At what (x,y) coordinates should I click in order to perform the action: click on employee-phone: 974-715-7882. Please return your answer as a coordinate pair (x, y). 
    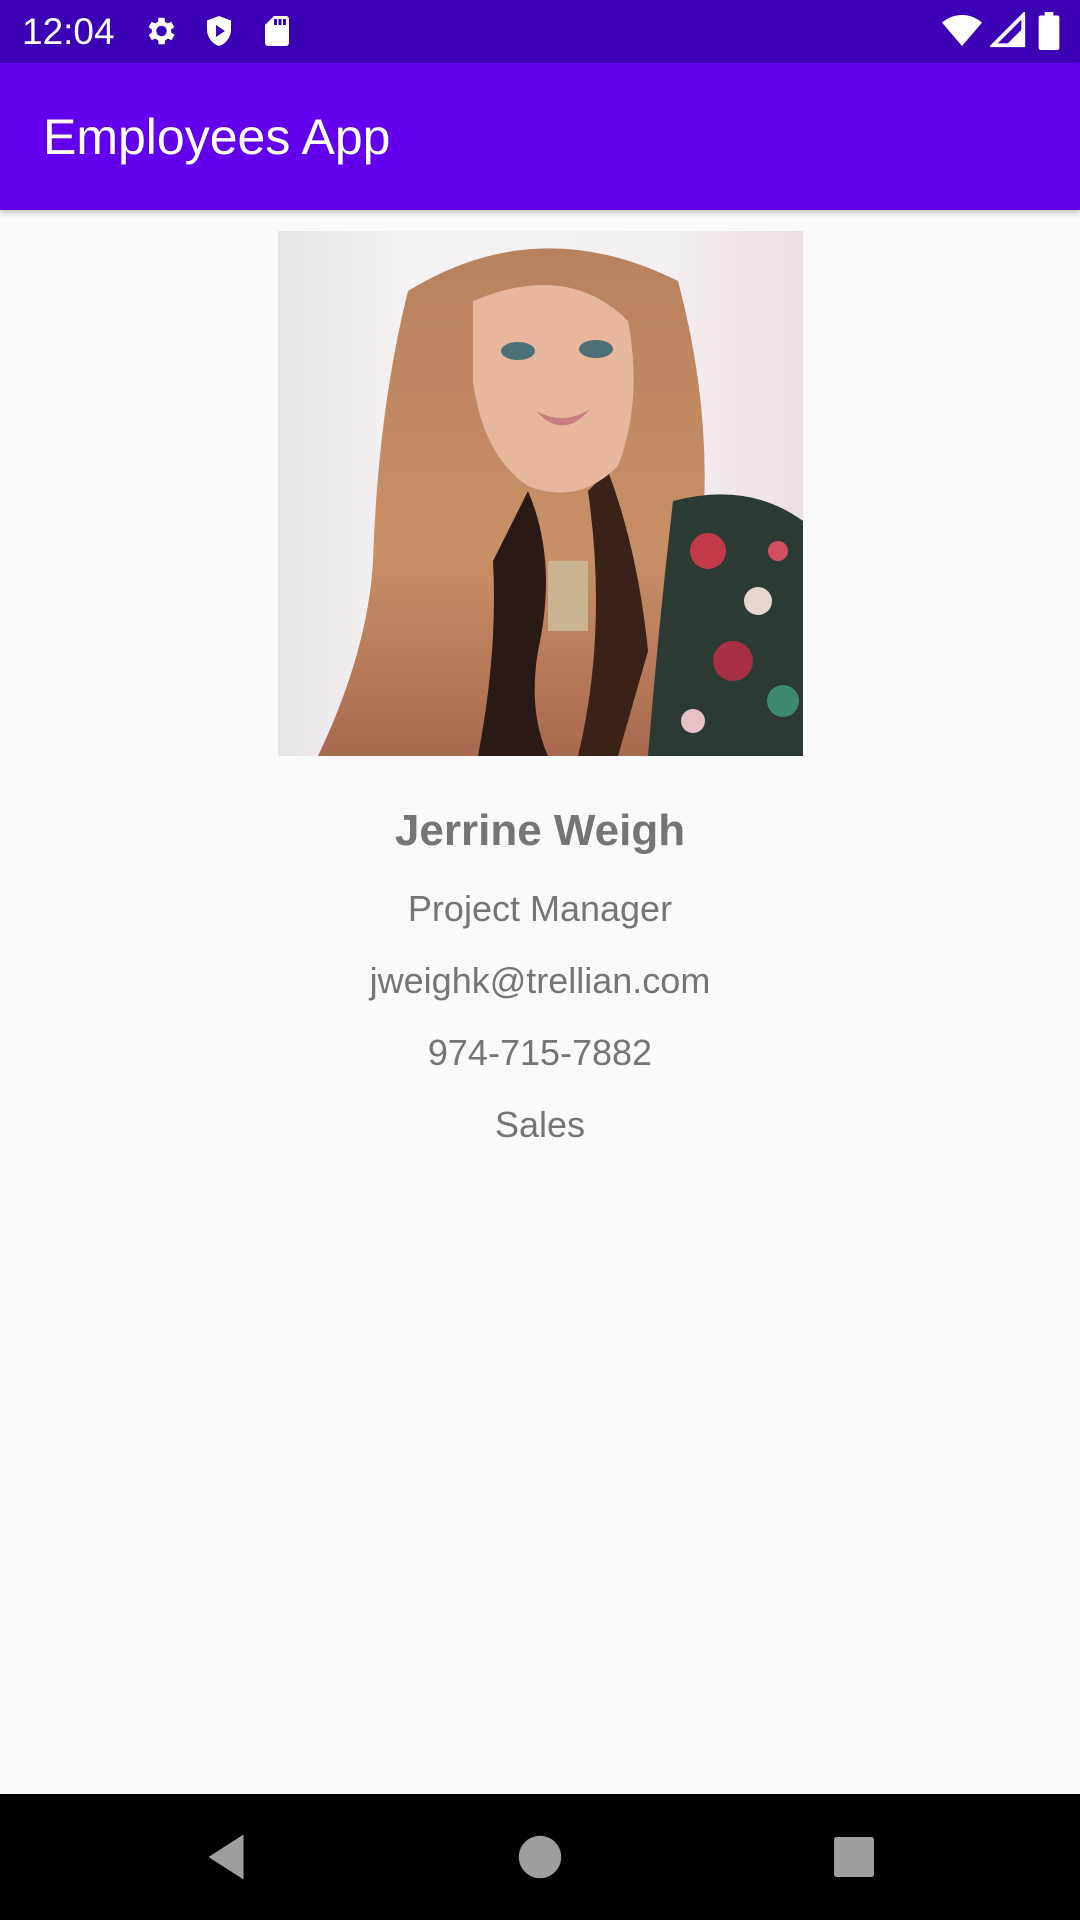
    Looking at the image, I should click on (540, 1053).